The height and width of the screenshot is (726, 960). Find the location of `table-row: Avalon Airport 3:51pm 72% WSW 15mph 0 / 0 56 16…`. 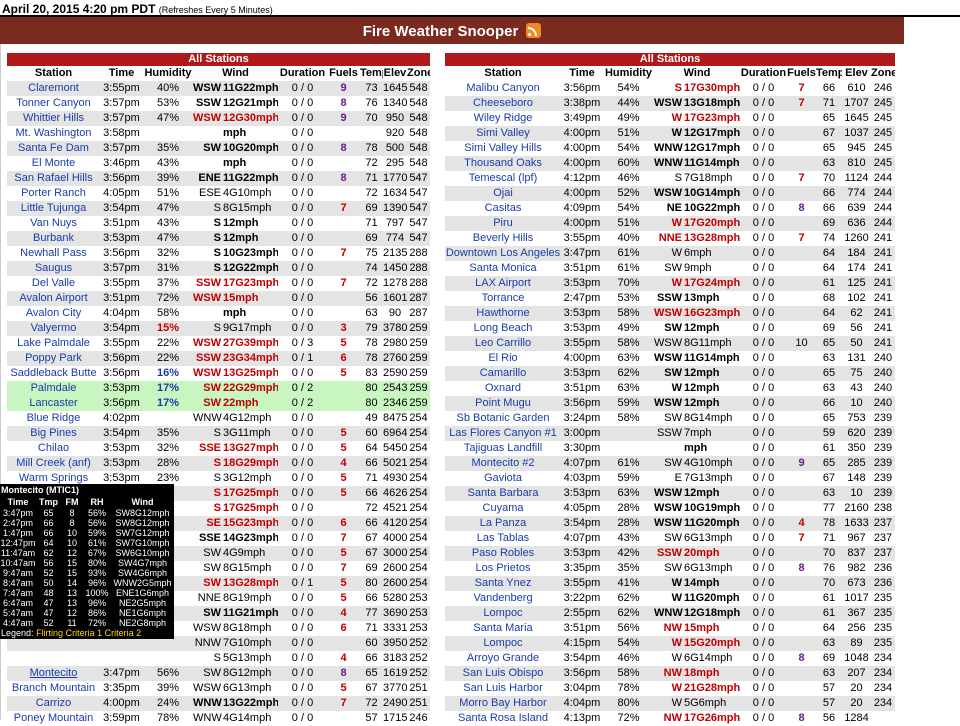

table-row: Avalon Airport 3:51pm 72% WSW 15mph 0 / 0 56 16… is located at coordinates (218, 298).